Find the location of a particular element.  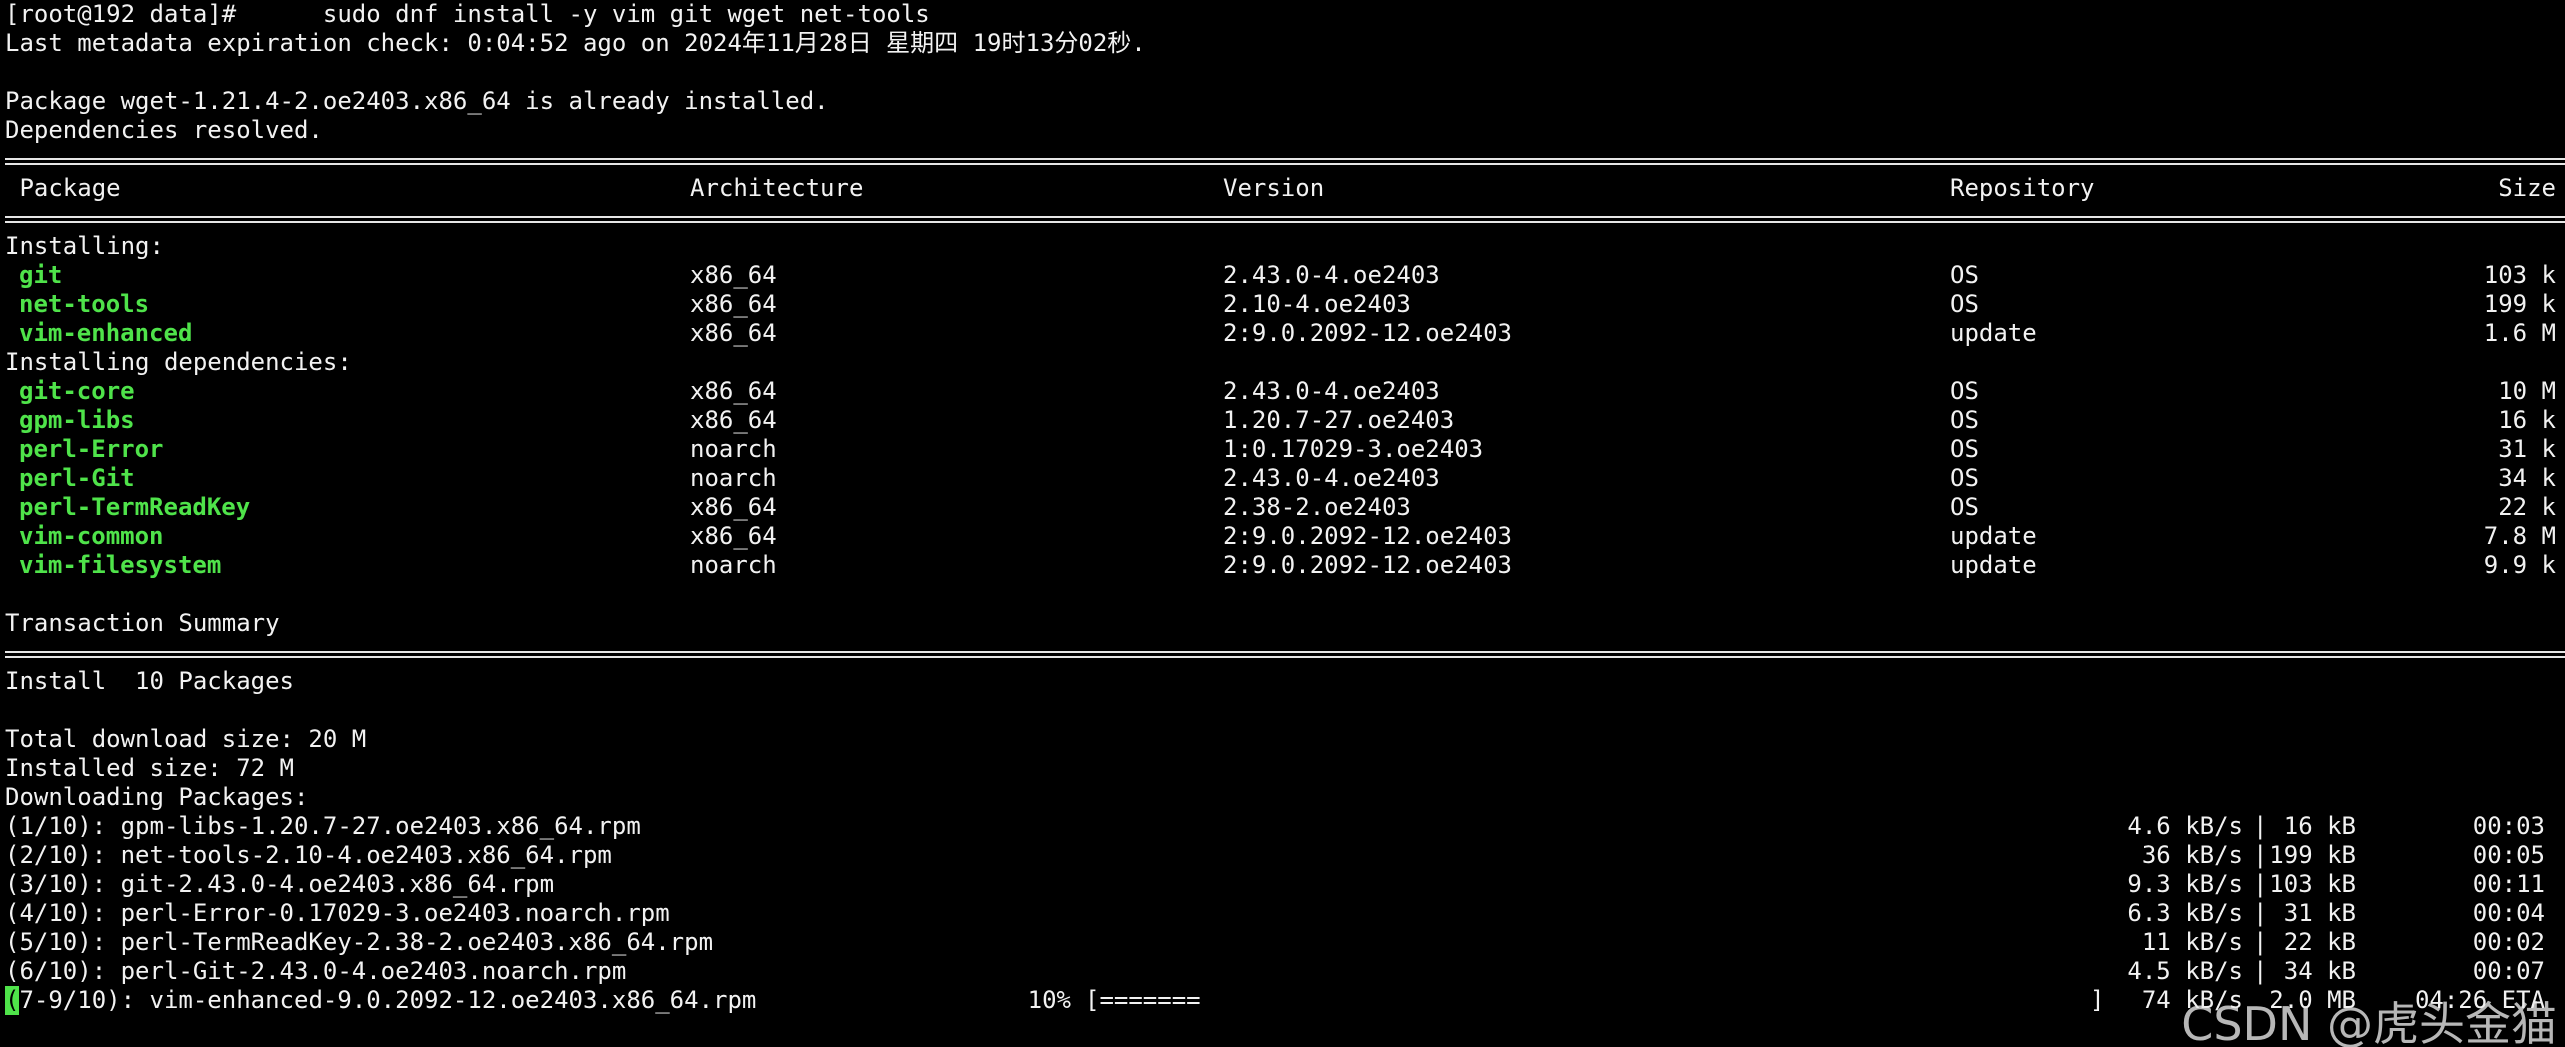

download-speed: 9.3 kB/s is located at coordinates (2185, 884).